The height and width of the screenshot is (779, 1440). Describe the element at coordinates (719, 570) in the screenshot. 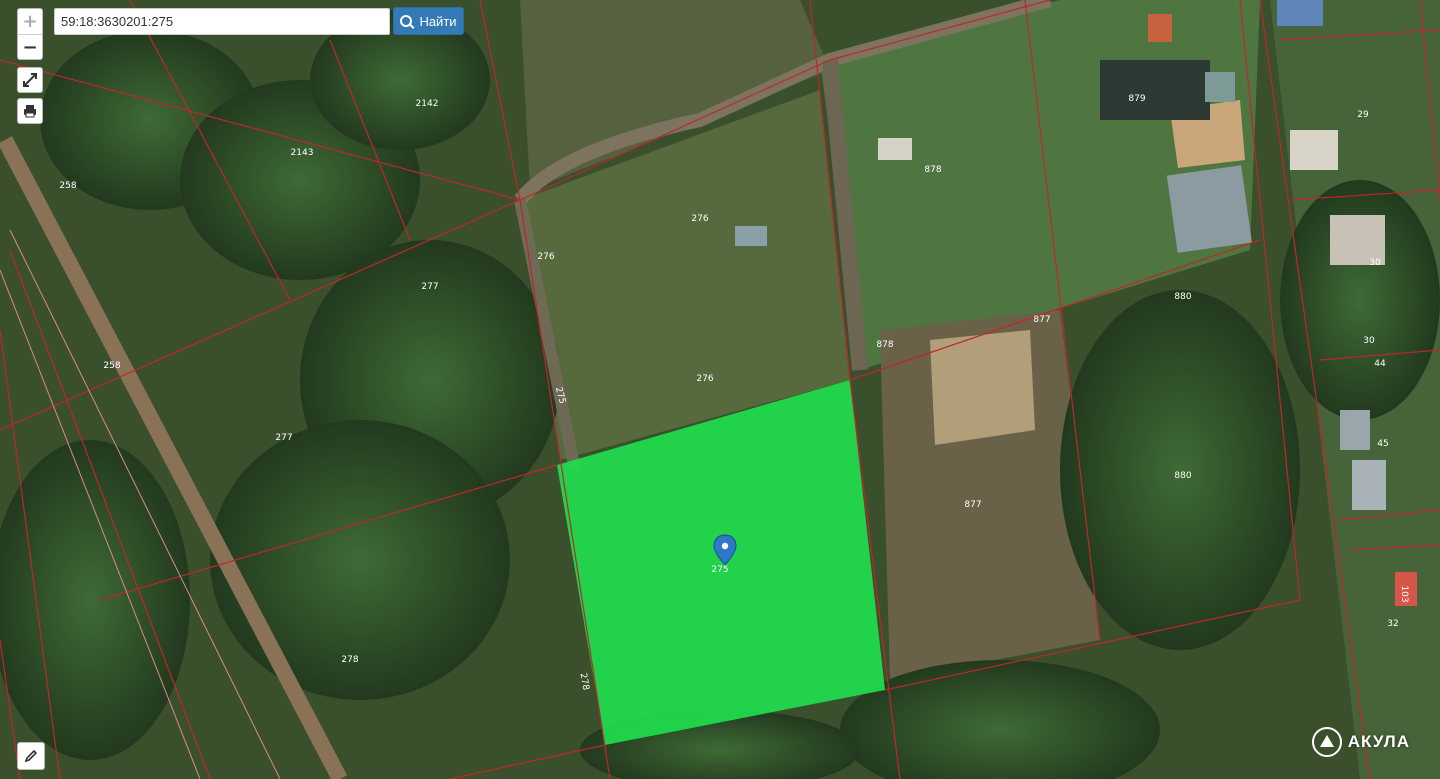

I see `parcel-label: 275` at that location.